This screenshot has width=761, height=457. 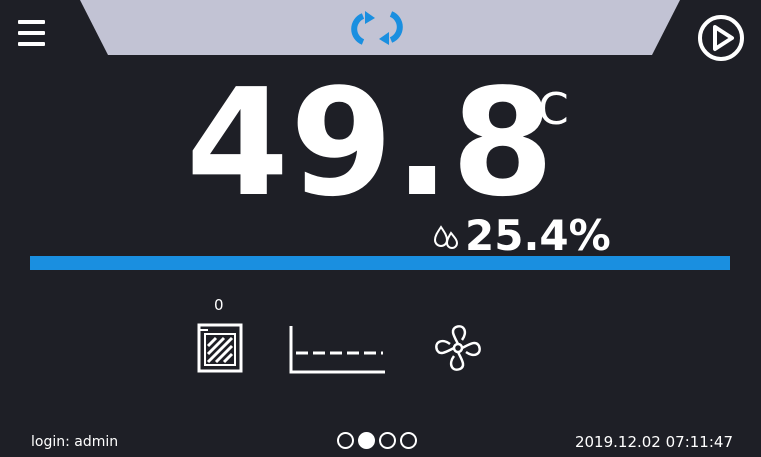 What do you see at coordinates (653, 442) in the screenshot?
I see `date-time: 2019.12.02 07:11:47` at bounding box center [653, 442].